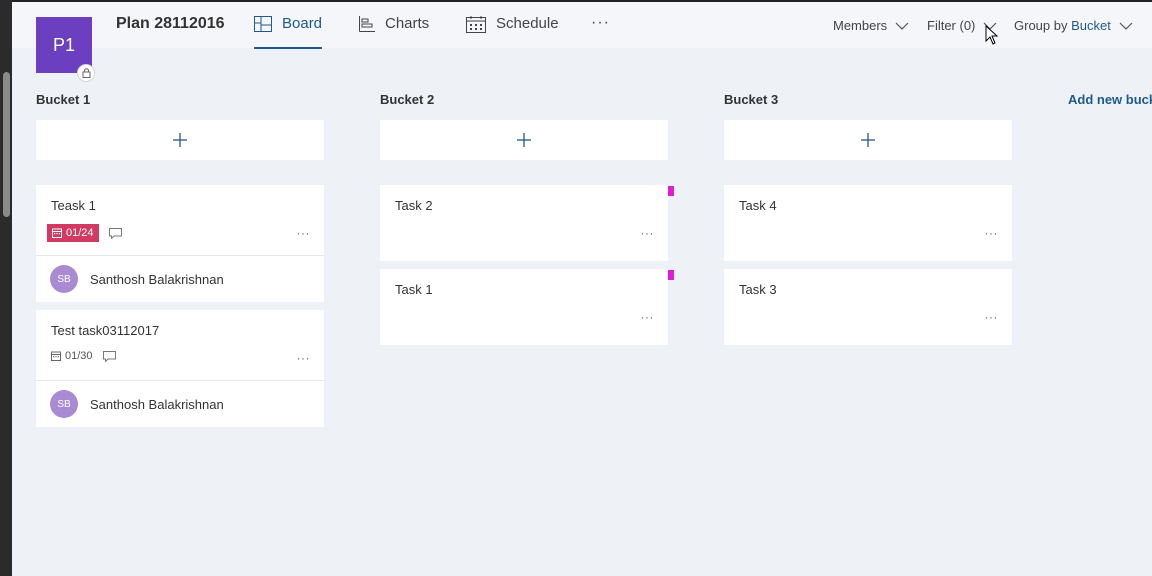 The height and width of the screenshot is (576, 1152). What do you see at coordinates (6, 144) in the screenshot?
I see `scrollbar-thumb` at bounding box center [6, 144].